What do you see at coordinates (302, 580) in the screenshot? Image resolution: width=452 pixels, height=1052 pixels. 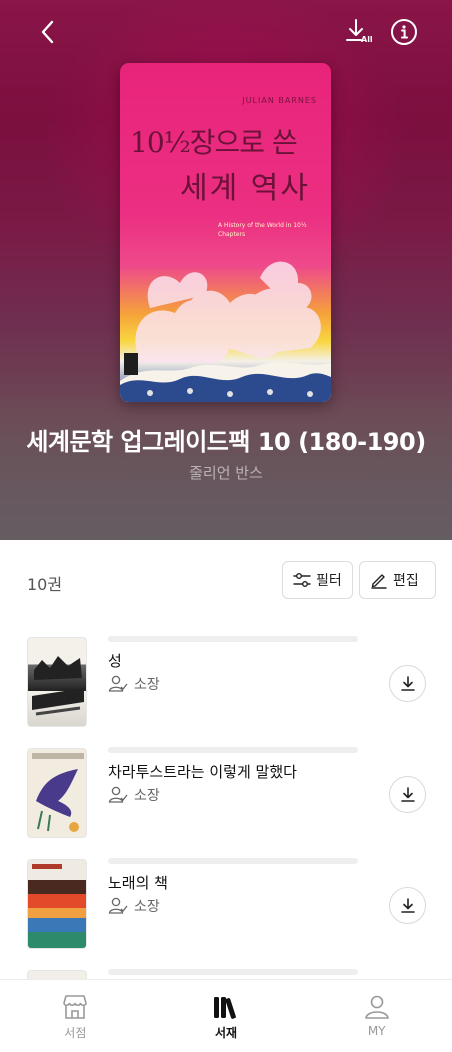 I see `filter-icon` at bounding box center [302, 580].